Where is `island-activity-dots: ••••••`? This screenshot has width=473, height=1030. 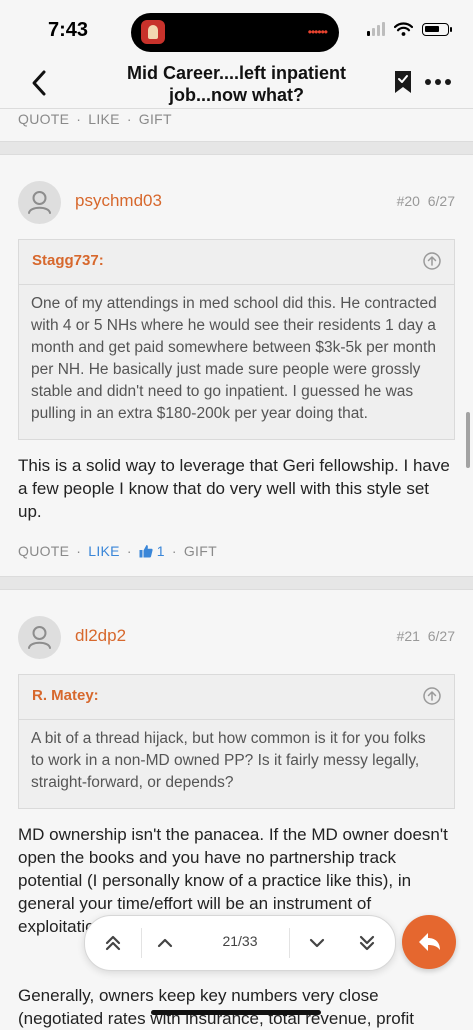 island-activity-dots: •••••• is located at coordinates (317, 32).